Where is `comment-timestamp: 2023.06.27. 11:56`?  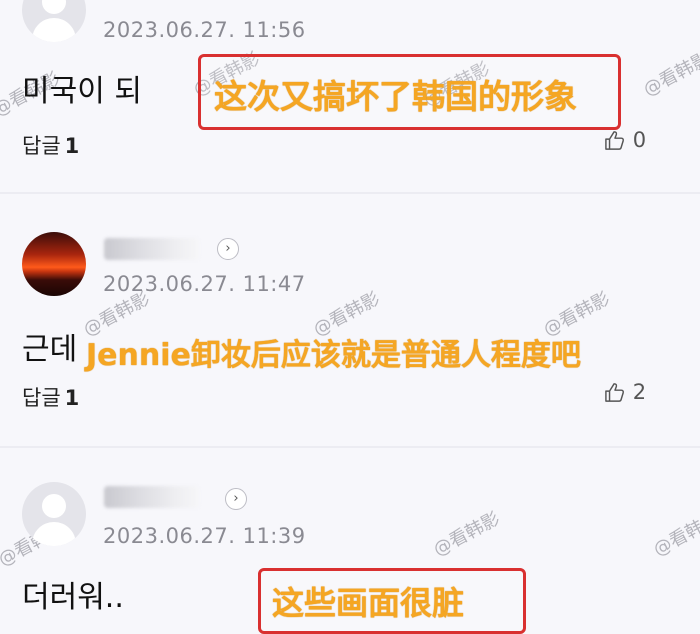 comment-timestamp: 2023.06.27. 11:56 is located at coordinates (204, 30).